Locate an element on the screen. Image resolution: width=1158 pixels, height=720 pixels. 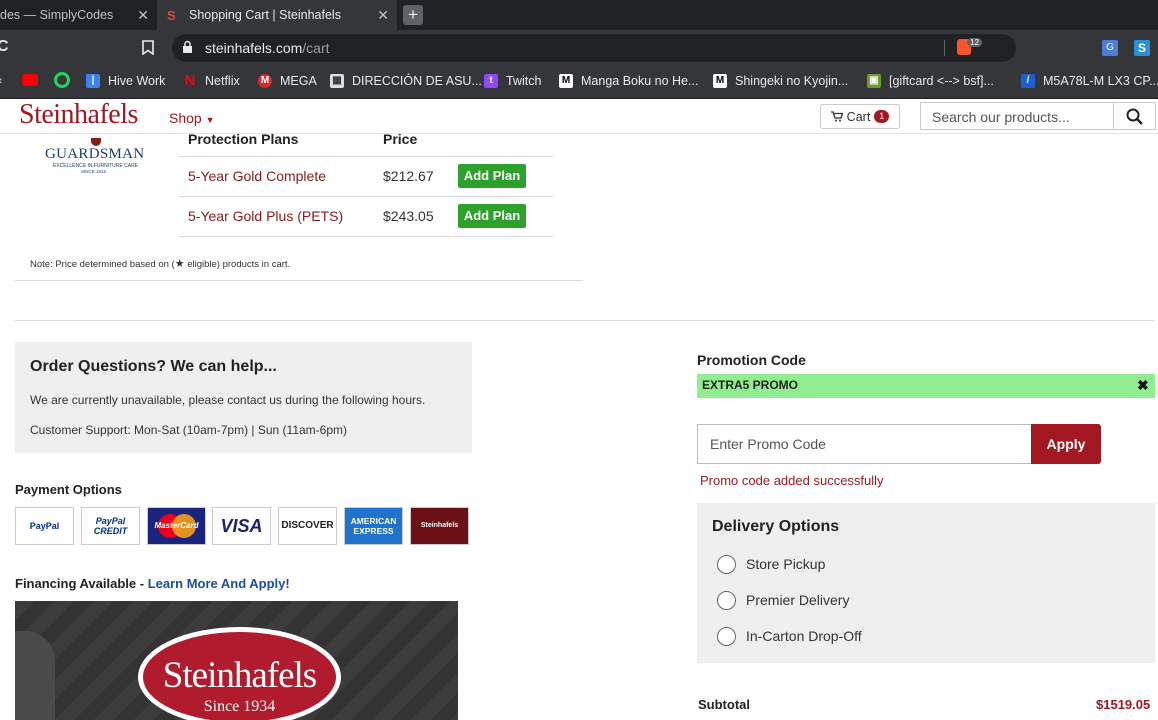
search-icon is located at coordinates (1134, 116).